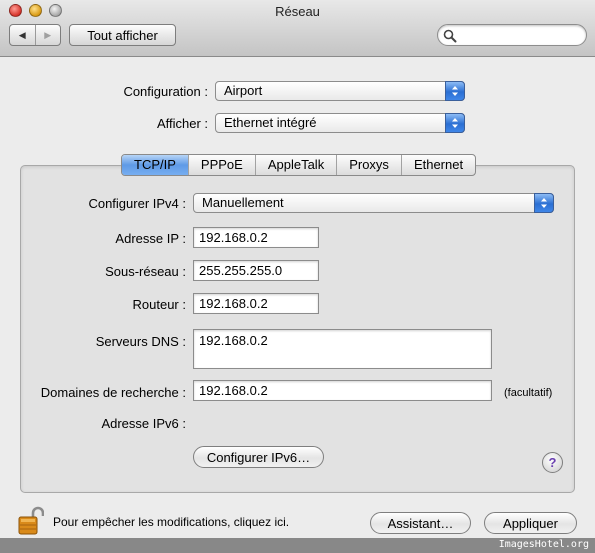 The width and height of the screenshot is (595, 553). I want to click on title-bar: Réseau ◀ ▶ Tout afficher, so click(297, 28).